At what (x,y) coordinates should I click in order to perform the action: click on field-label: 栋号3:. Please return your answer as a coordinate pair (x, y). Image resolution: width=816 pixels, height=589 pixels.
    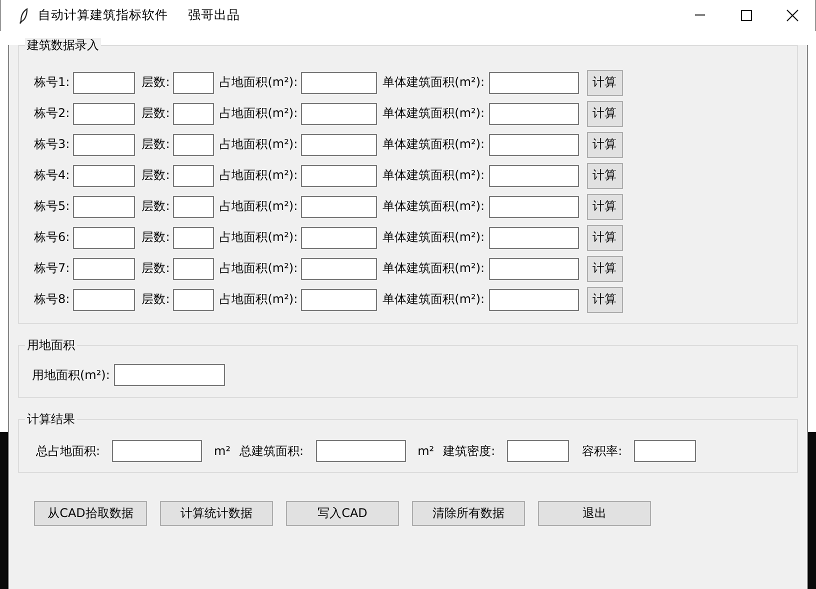
    Looking at the image, I should click on (52, 144).